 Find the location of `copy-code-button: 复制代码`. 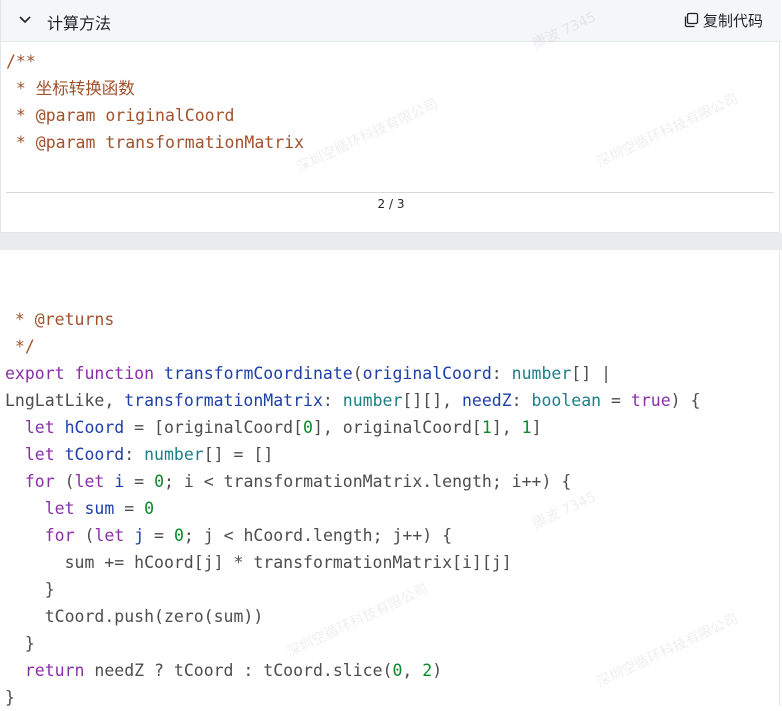

copy-code-button: 复制代码 is located at coordinates (723, 20).